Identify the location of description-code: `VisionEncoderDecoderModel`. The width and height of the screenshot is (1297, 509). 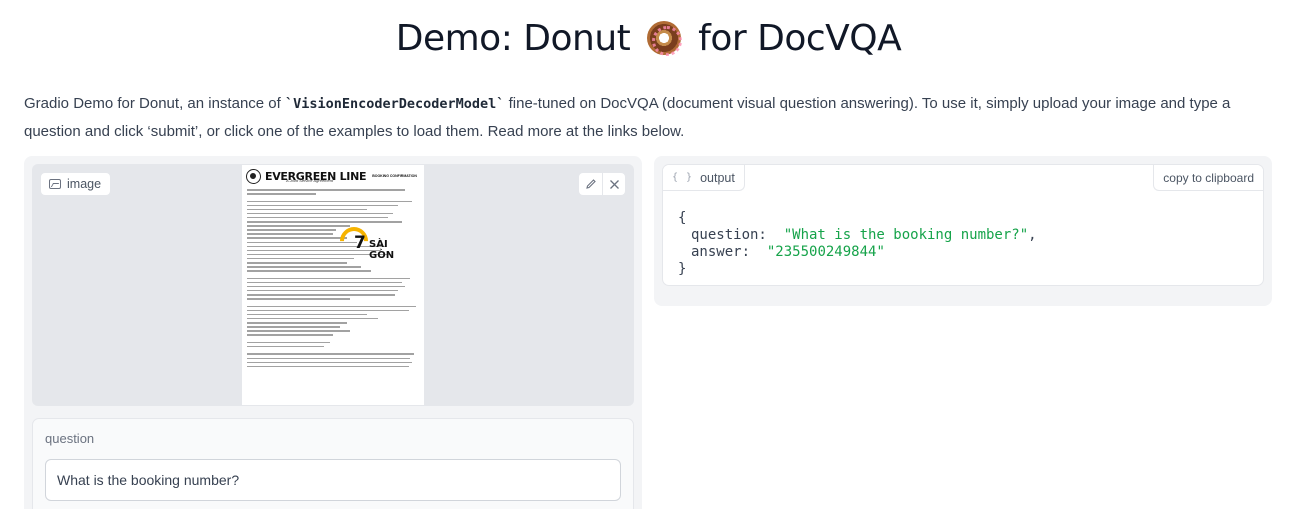
(394, 104).